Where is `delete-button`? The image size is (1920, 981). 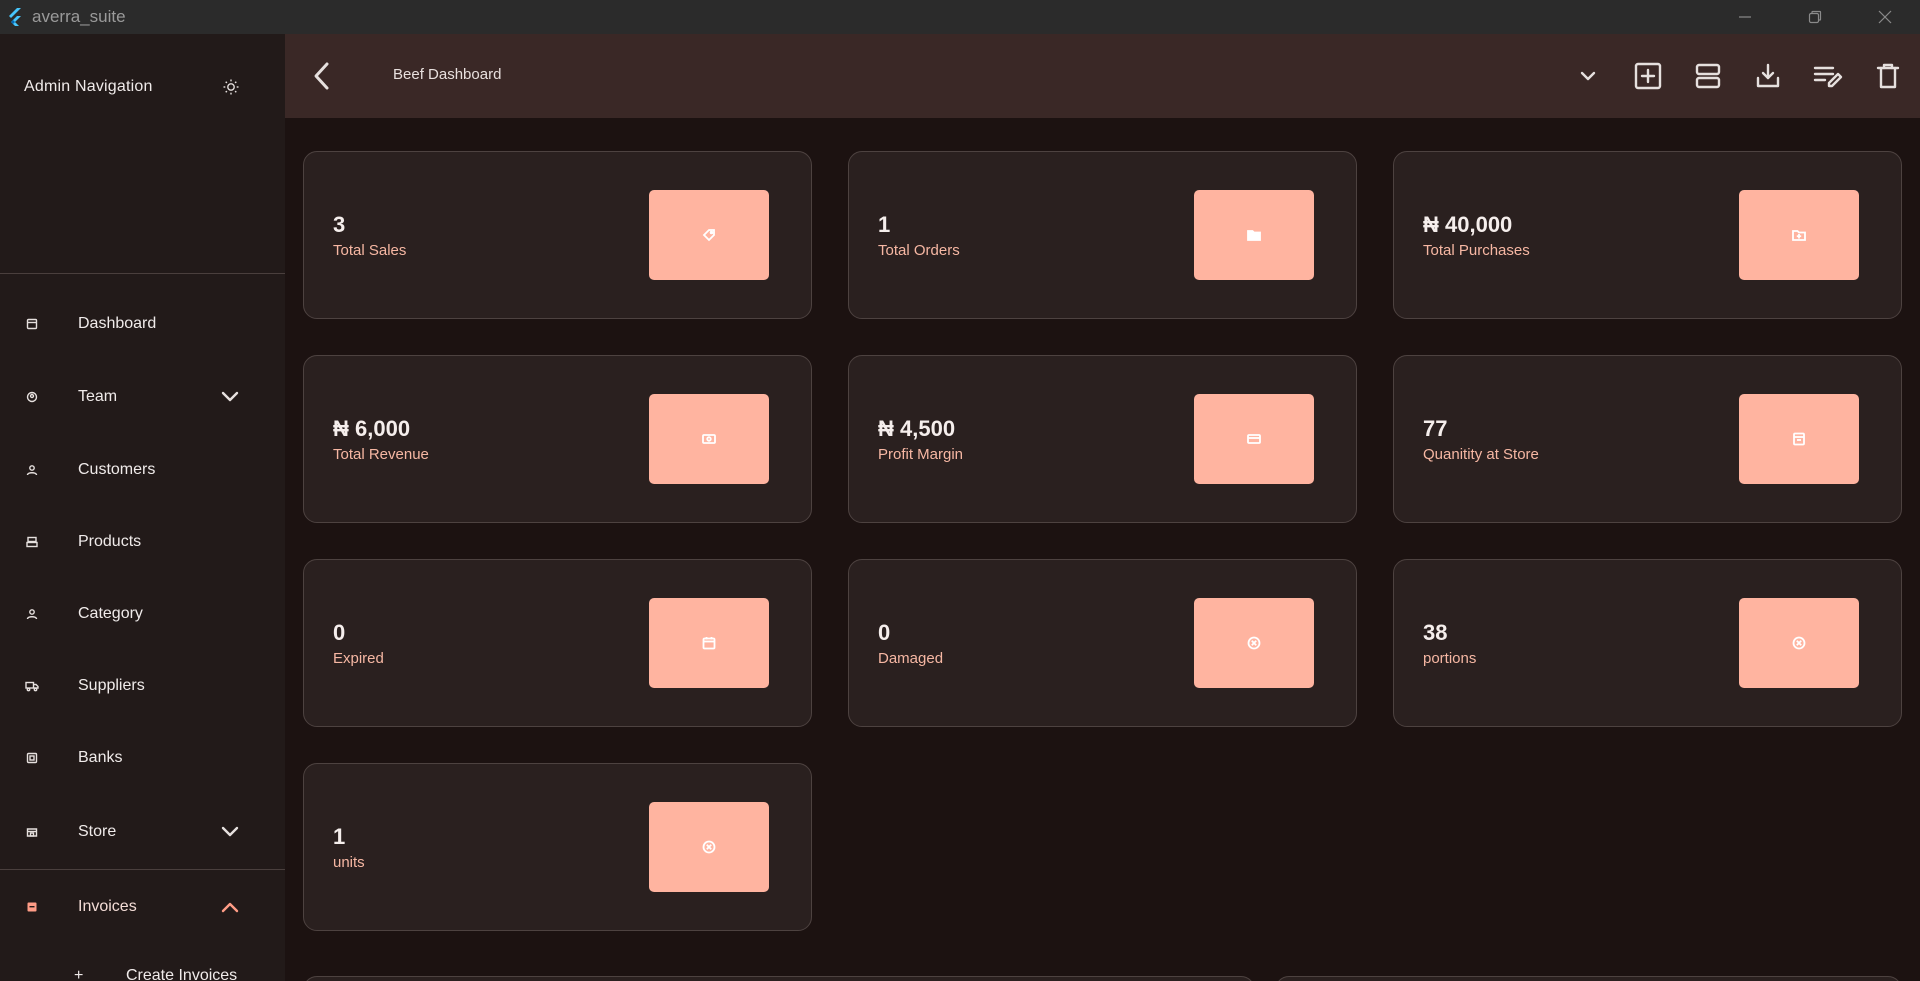 delete-button is located at coordinates (1888, 76).